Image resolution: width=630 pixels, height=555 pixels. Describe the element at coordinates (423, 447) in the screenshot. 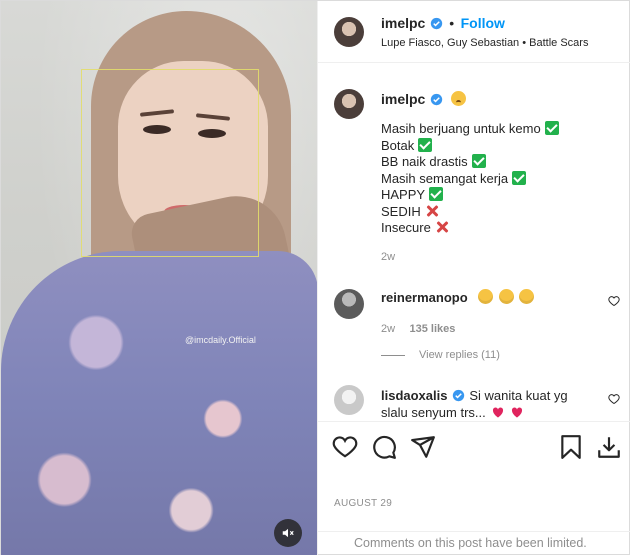

I see `share-icon` at that location.